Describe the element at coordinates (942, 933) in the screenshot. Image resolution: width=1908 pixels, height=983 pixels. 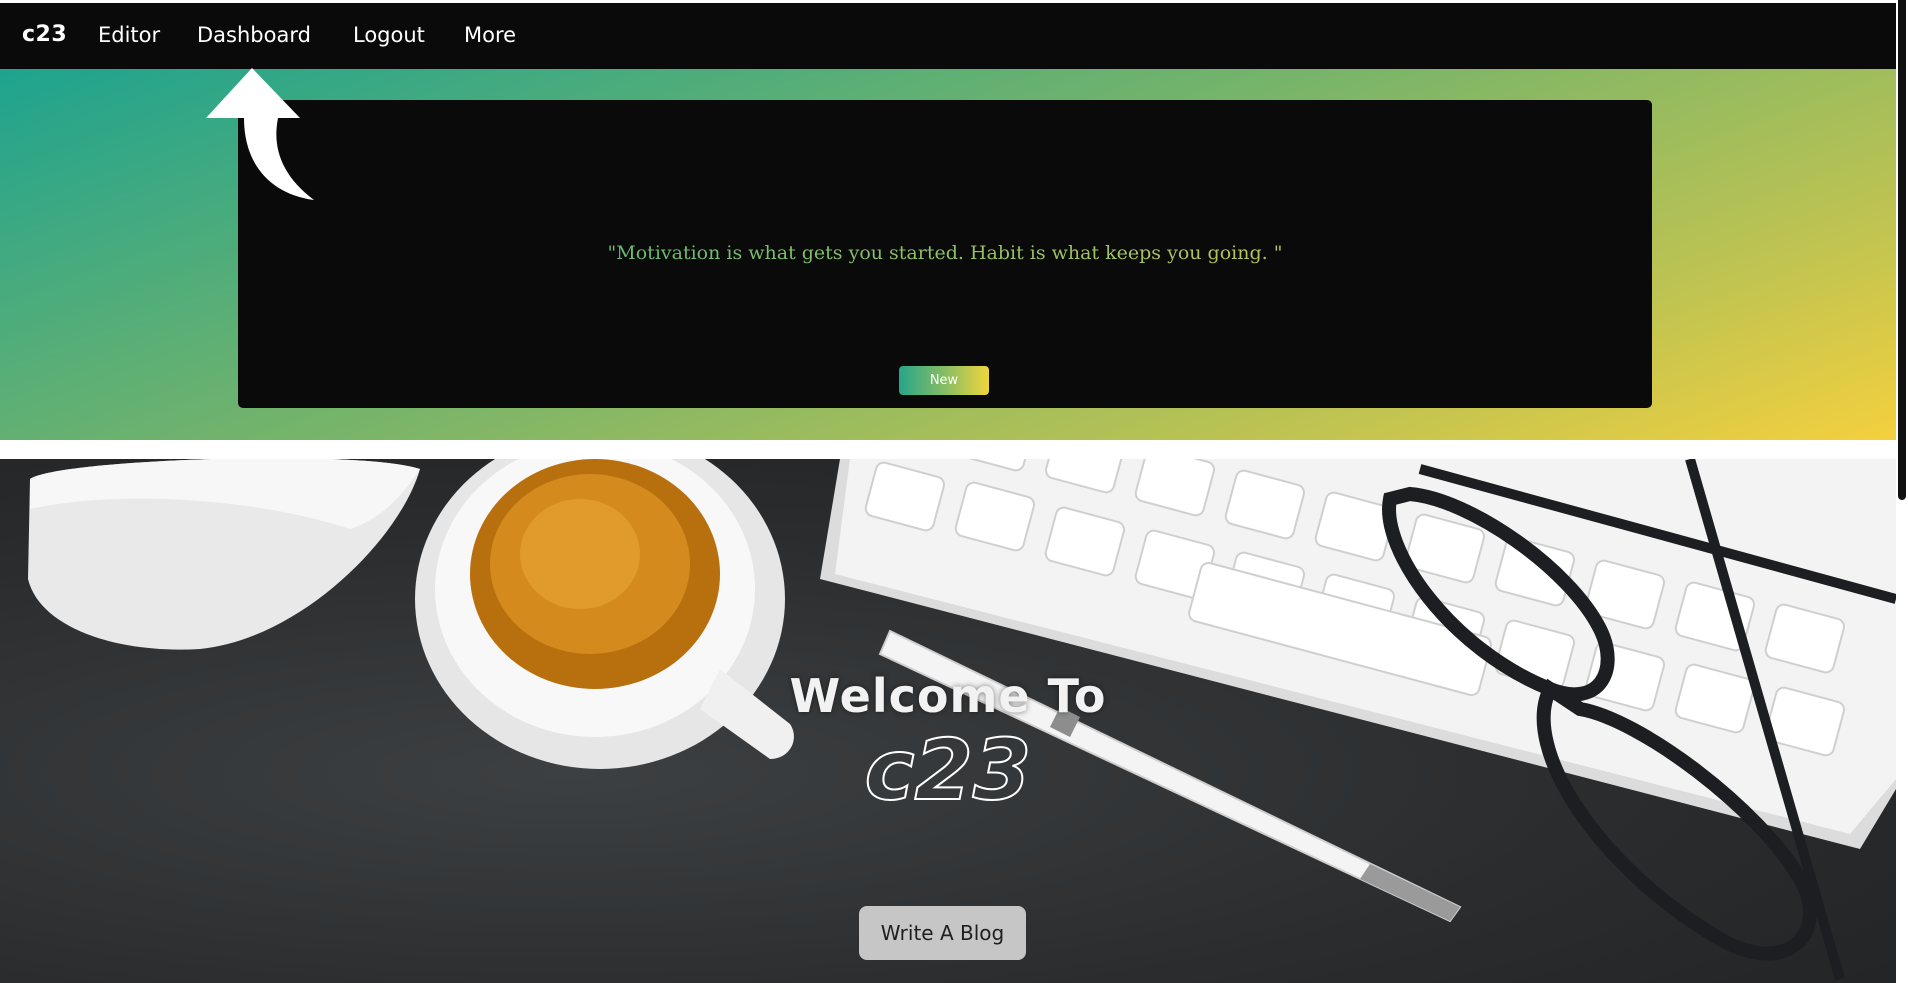
I see `write-blog-button: Write A Blog` at that location.